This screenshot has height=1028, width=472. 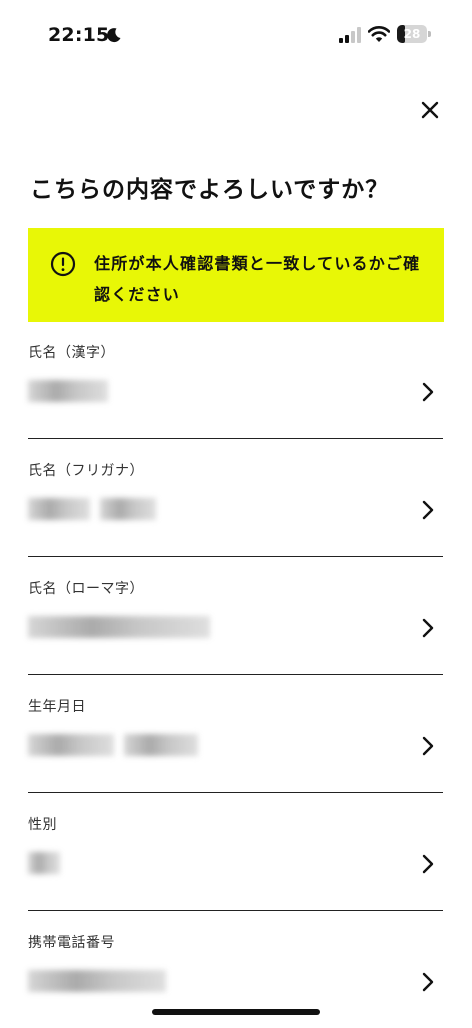 I want to click on close-icon, so click(x=430, y=110).